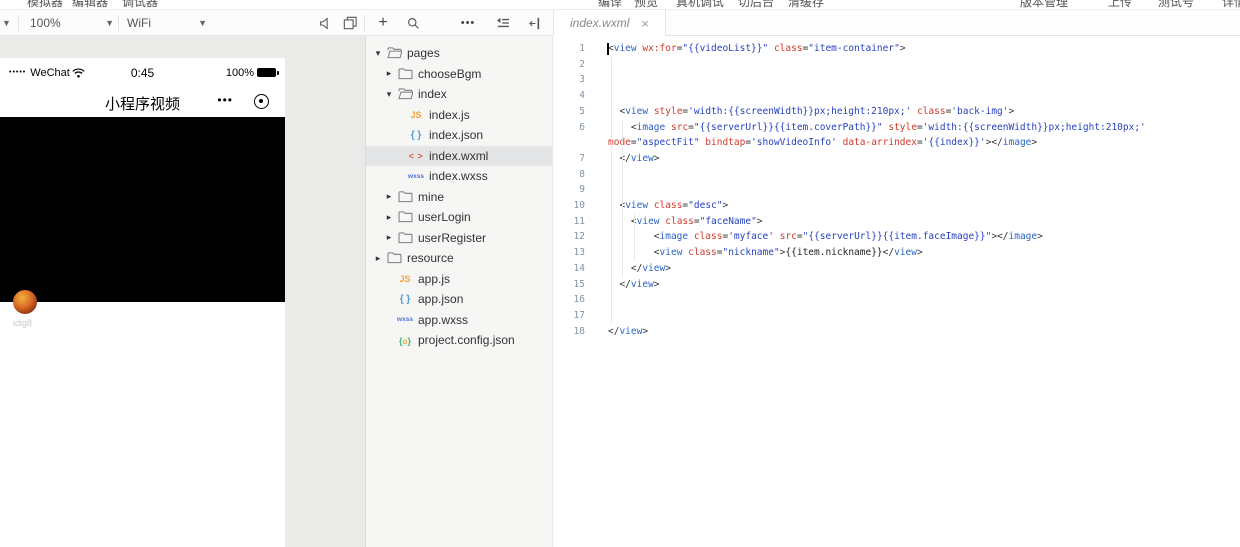 The width and height of the screenshot is (1240, 547). Describe the element at coordinates (459, 320) in the screenshot. I see `tree-item-app-wxss: wxss app.wxss` at that location.